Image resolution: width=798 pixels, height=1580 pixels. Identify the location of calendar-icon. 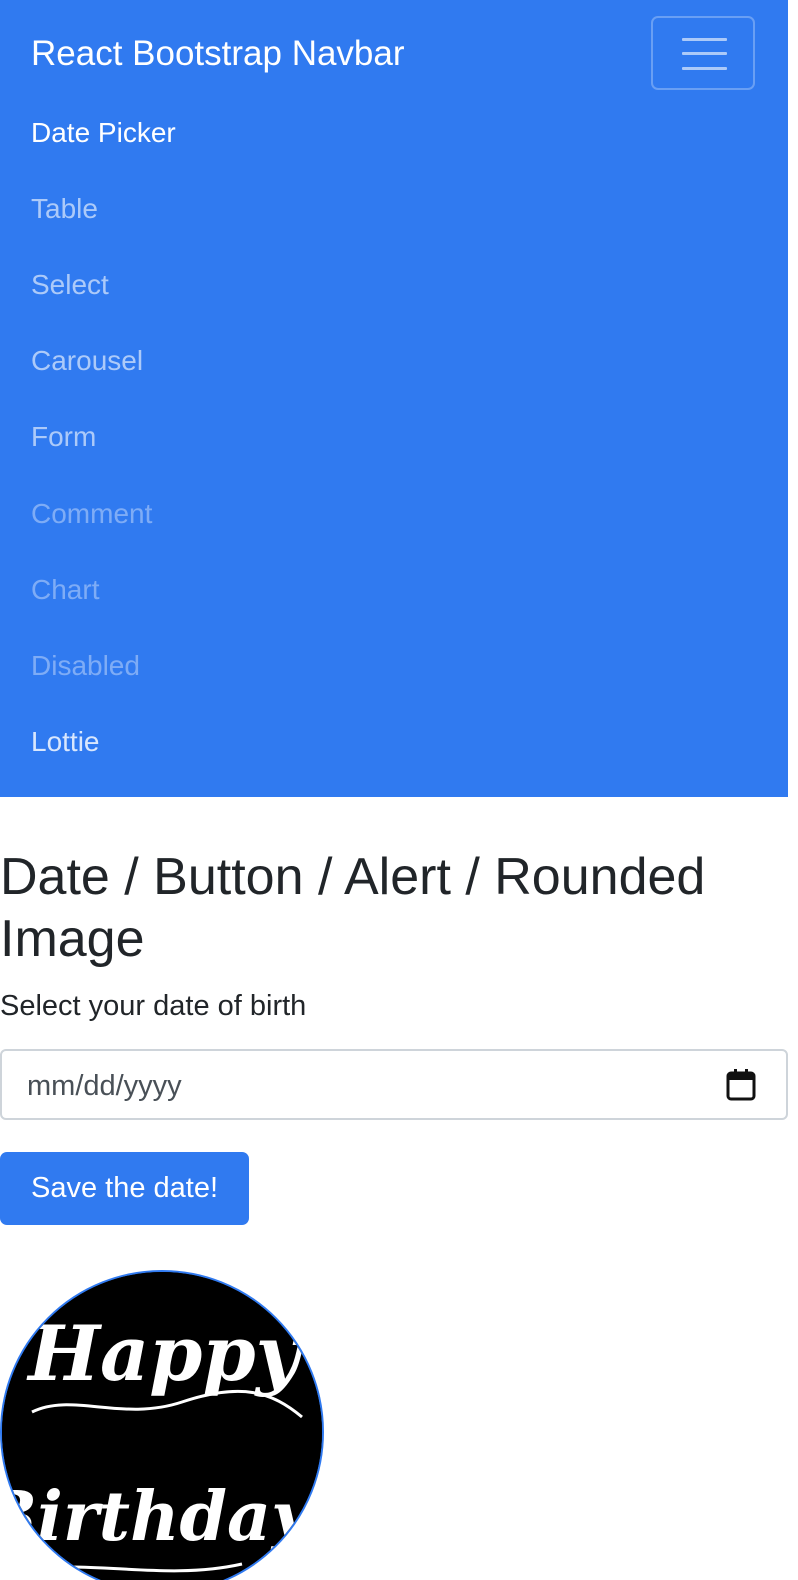
(741, 1085).